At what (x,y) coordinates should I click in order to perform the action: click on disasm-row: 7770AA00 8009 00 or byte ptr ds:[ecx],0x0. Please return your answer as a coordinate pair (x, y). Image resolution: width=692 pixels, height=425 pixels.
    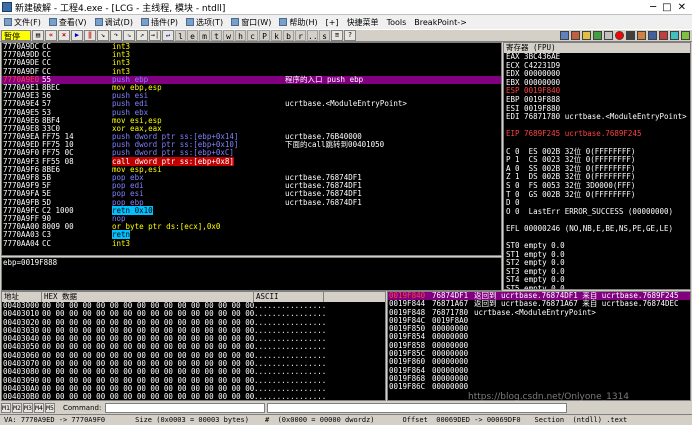
    Looking at the image, I should click on (251, 227).